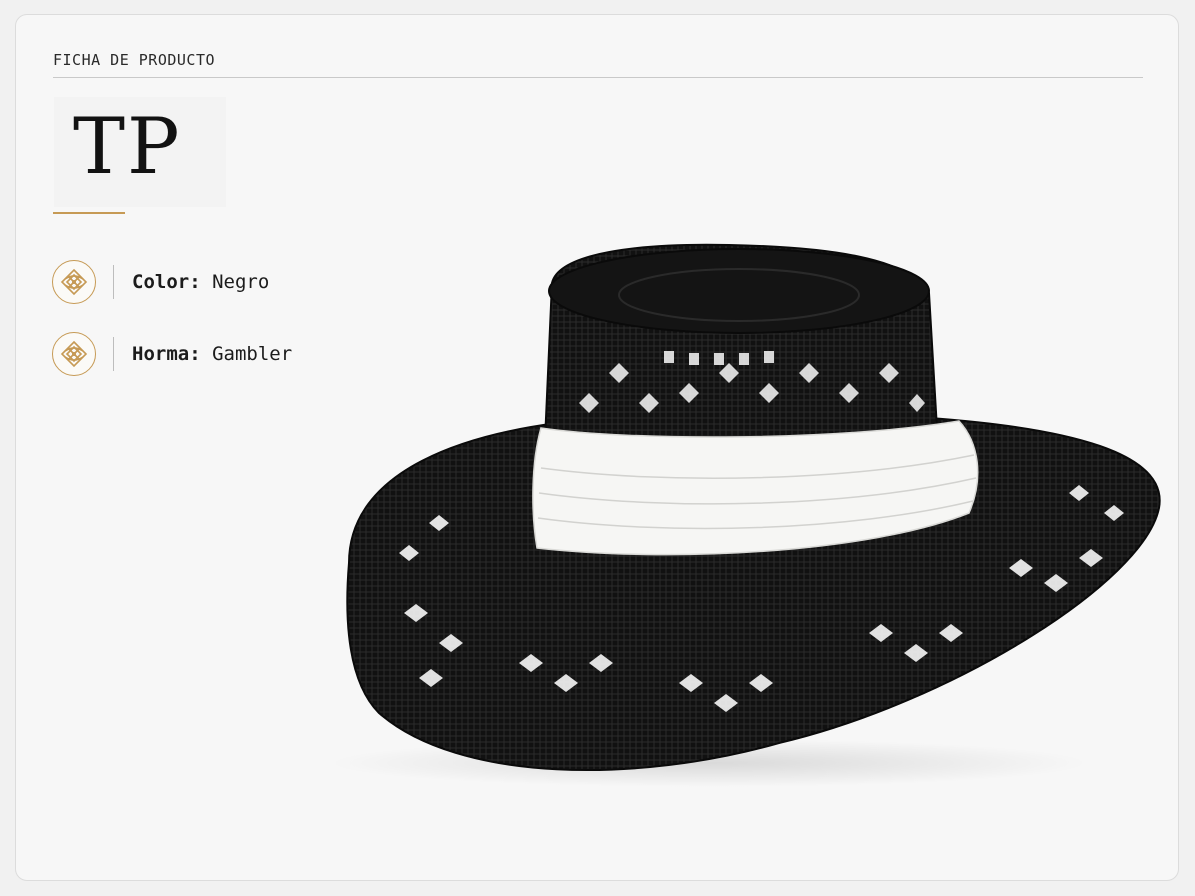 Image resolution: width=1195 pixels, height=896 pixels. What do you see at coordinates (241, 282) in the screenshot?
I see `attribute-value-color: Negro` at bounding box center [241, 282].